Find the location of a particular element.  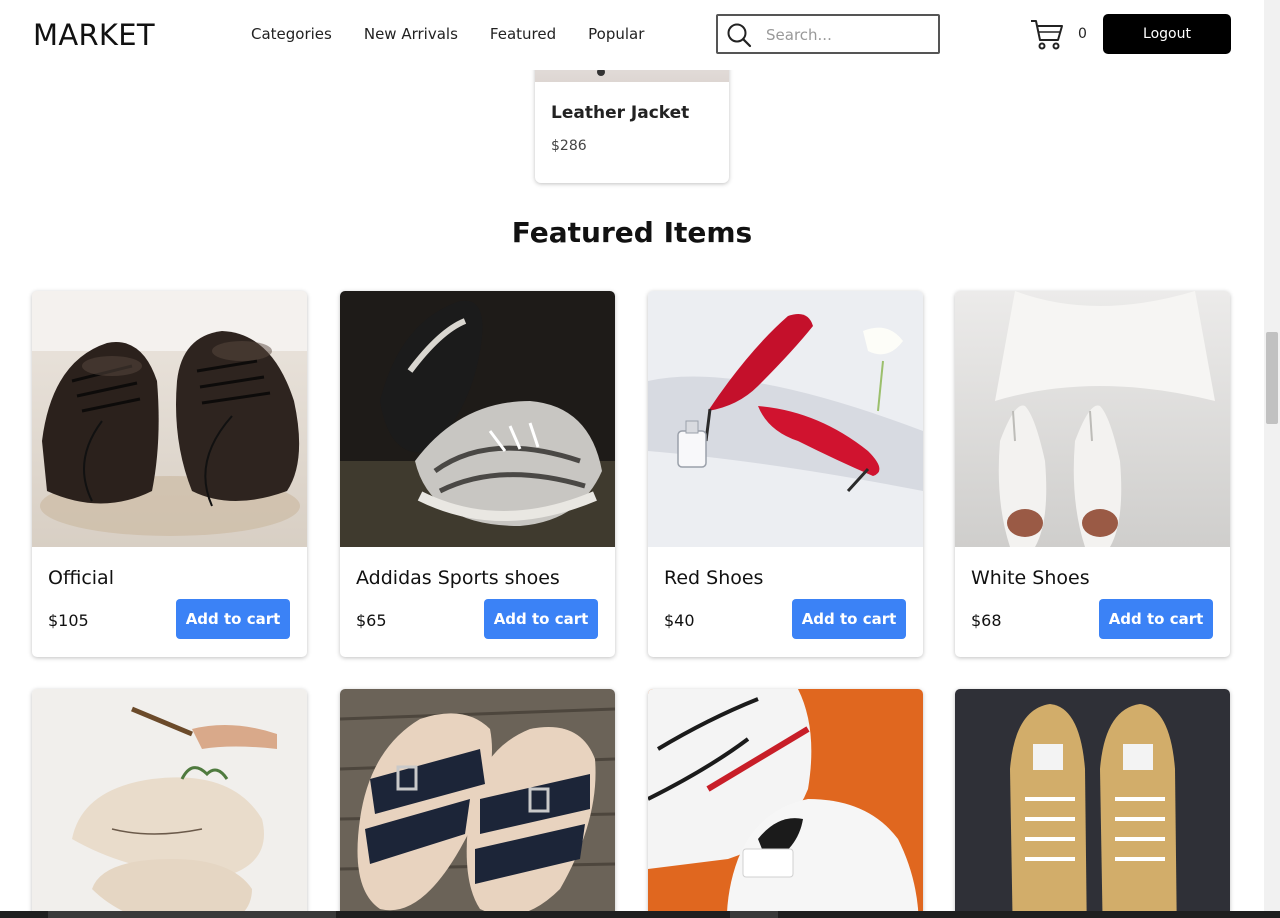

search-box is located at coordinates (828, 34).